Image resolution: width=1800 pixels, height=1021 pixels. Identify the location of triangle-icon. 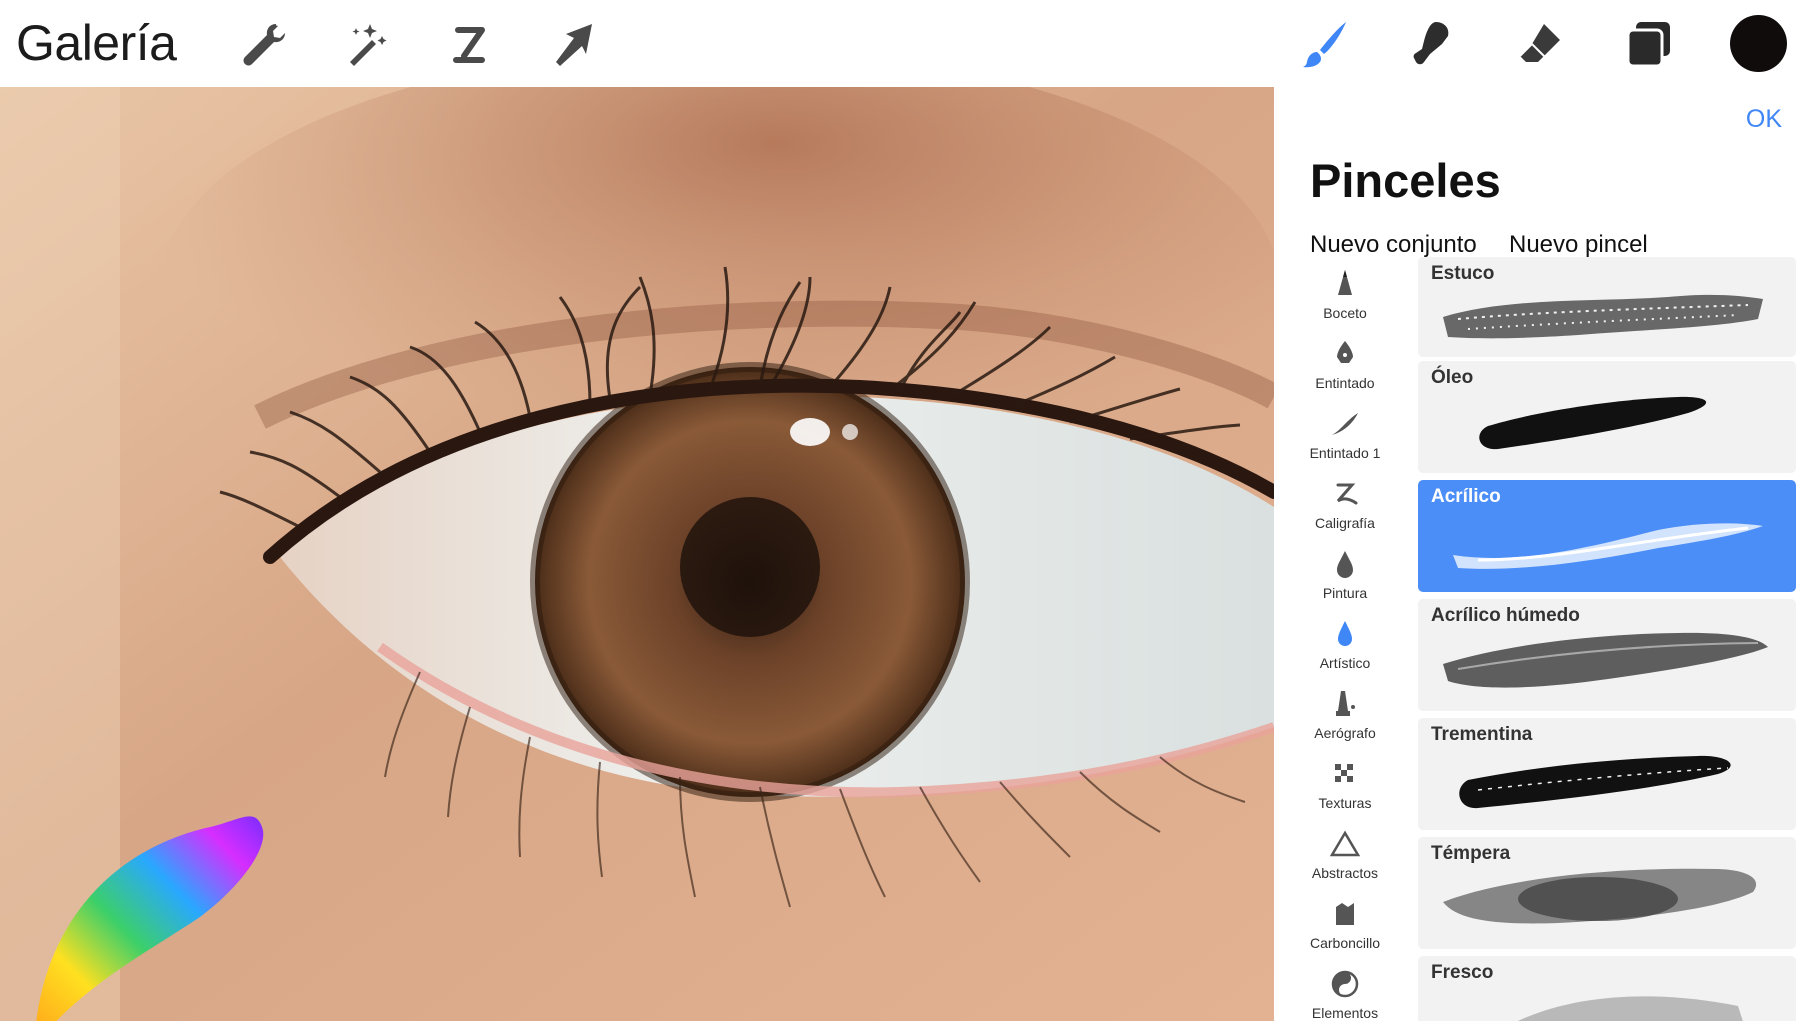
(1345, 843).